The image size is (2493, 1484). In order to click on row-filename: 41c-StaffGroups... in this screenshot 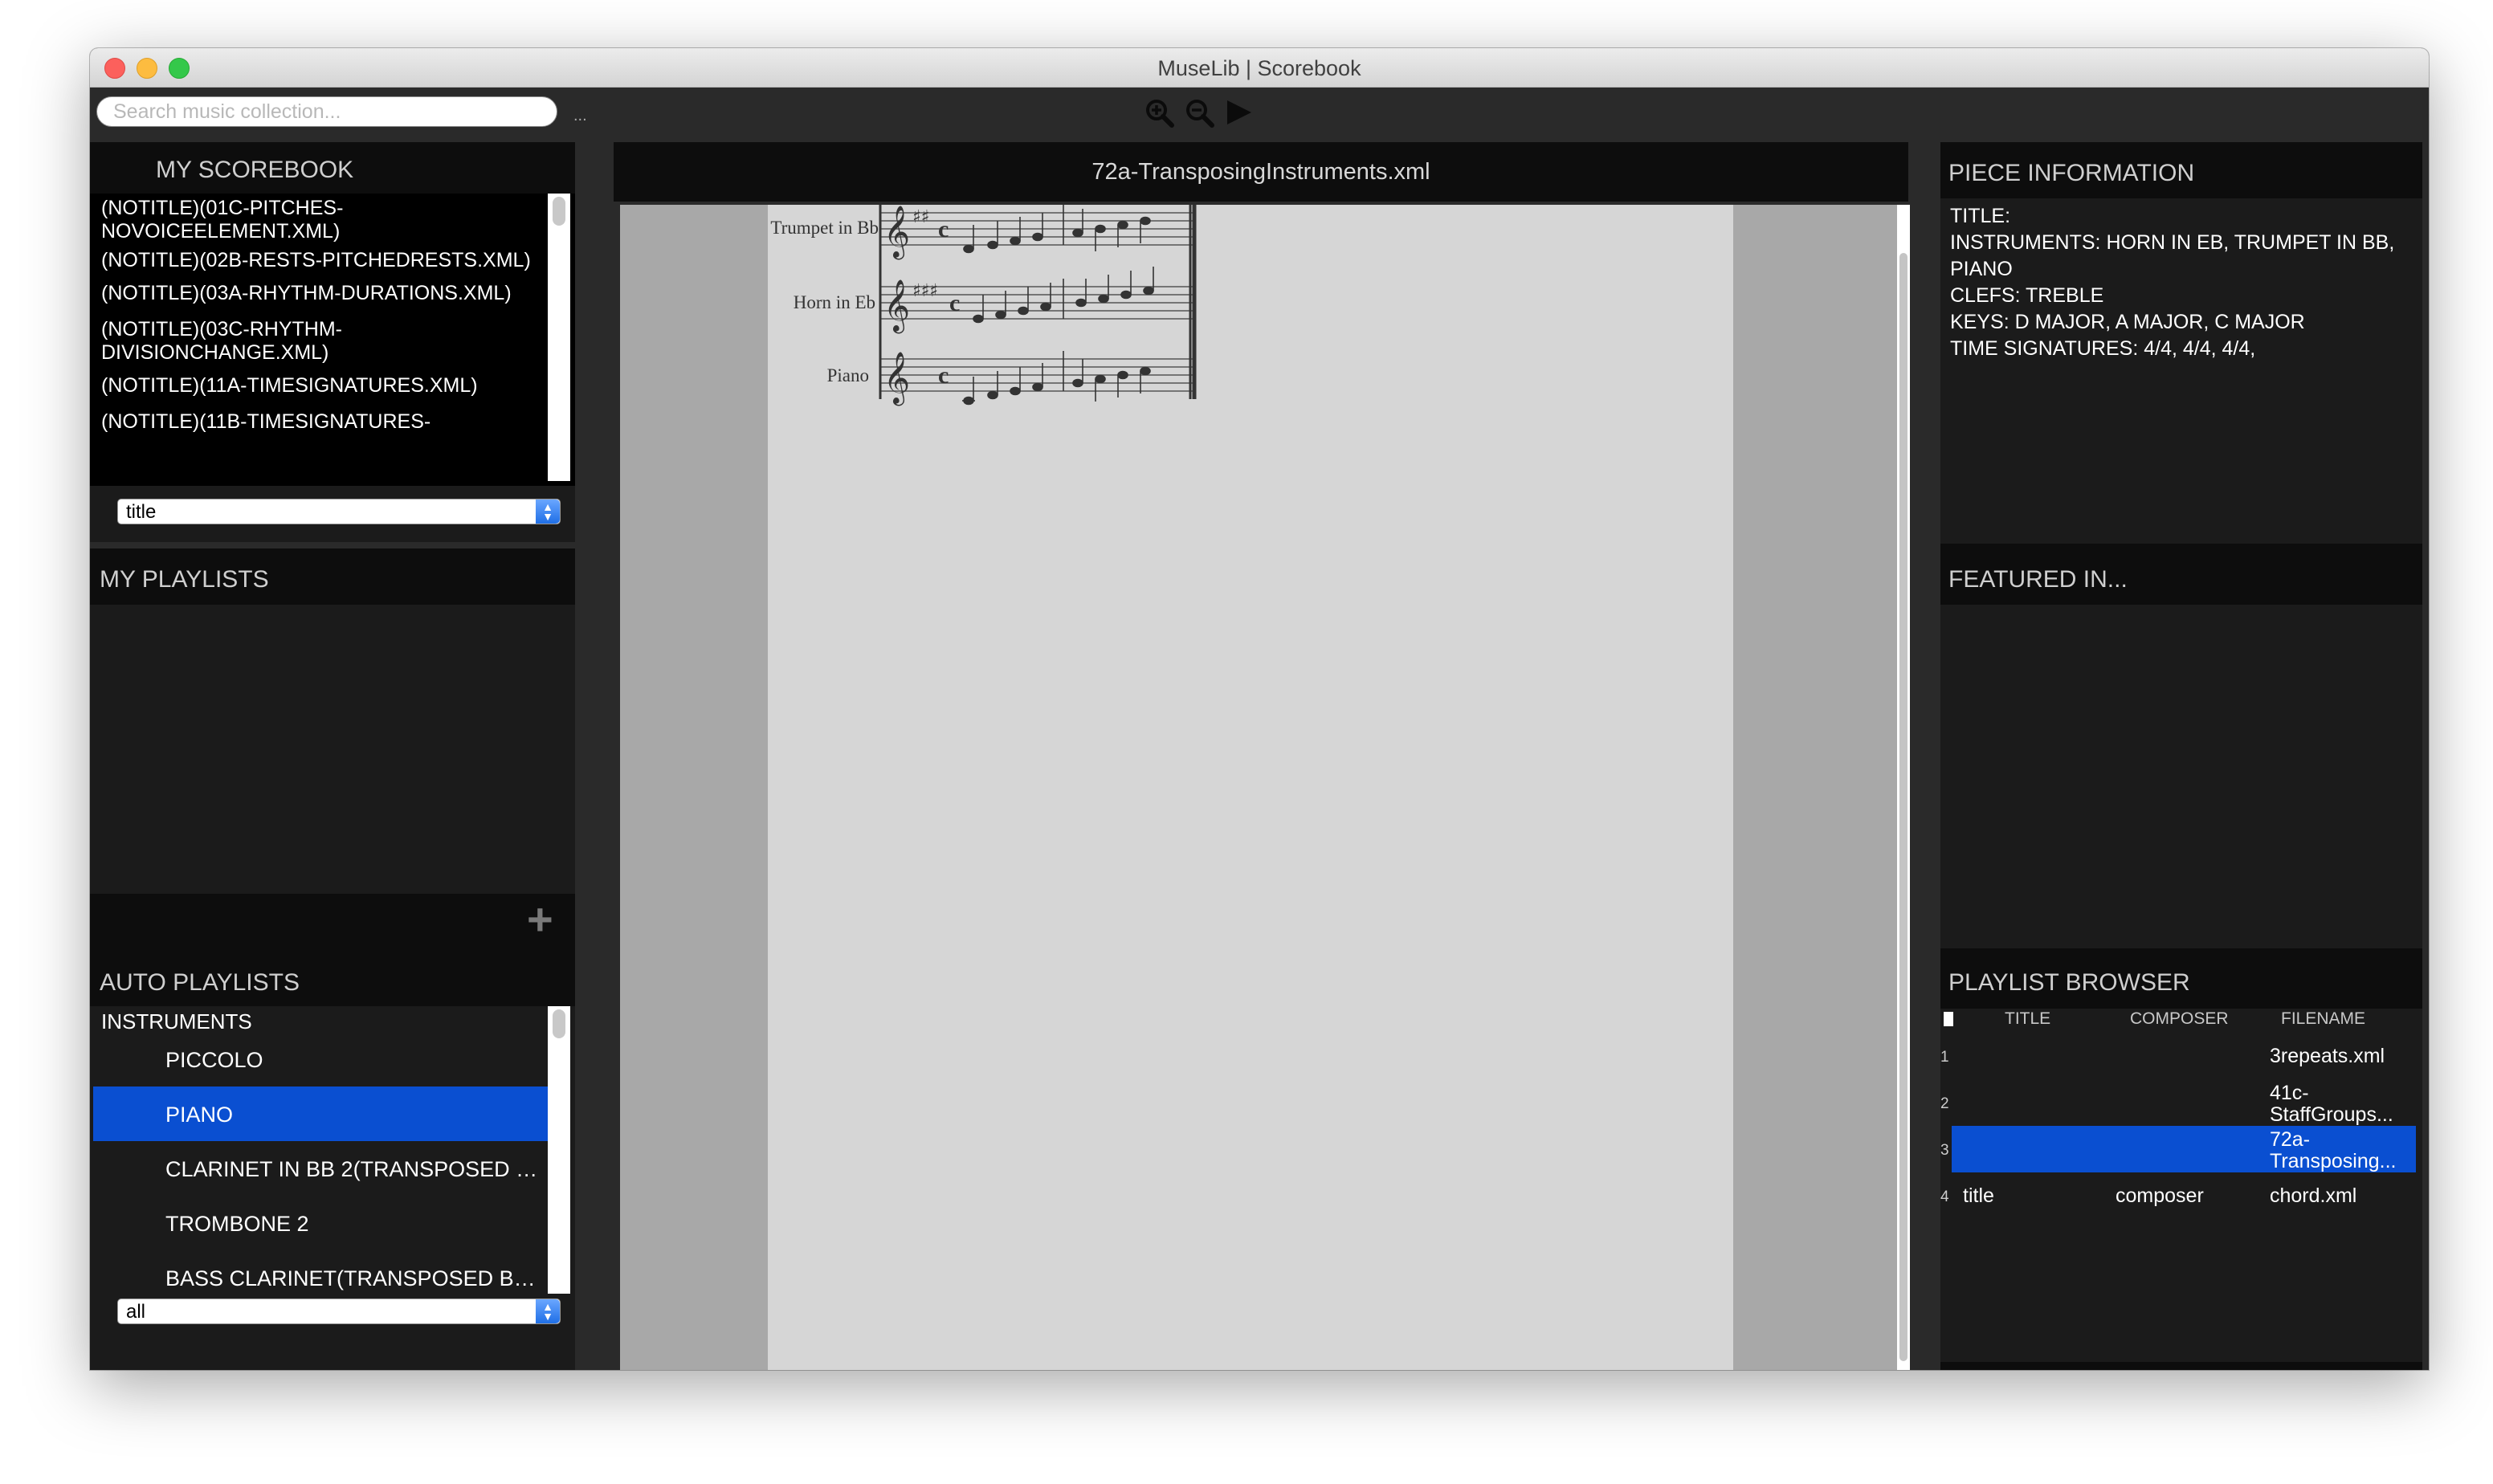, I will do `click(2332, 1104)`.